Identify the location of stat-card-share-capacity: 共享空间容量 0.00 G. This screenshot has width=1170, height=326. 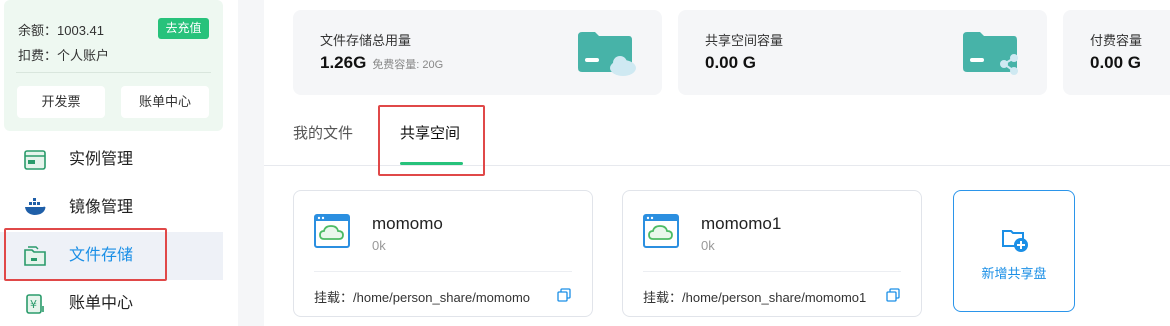
(862, 52).